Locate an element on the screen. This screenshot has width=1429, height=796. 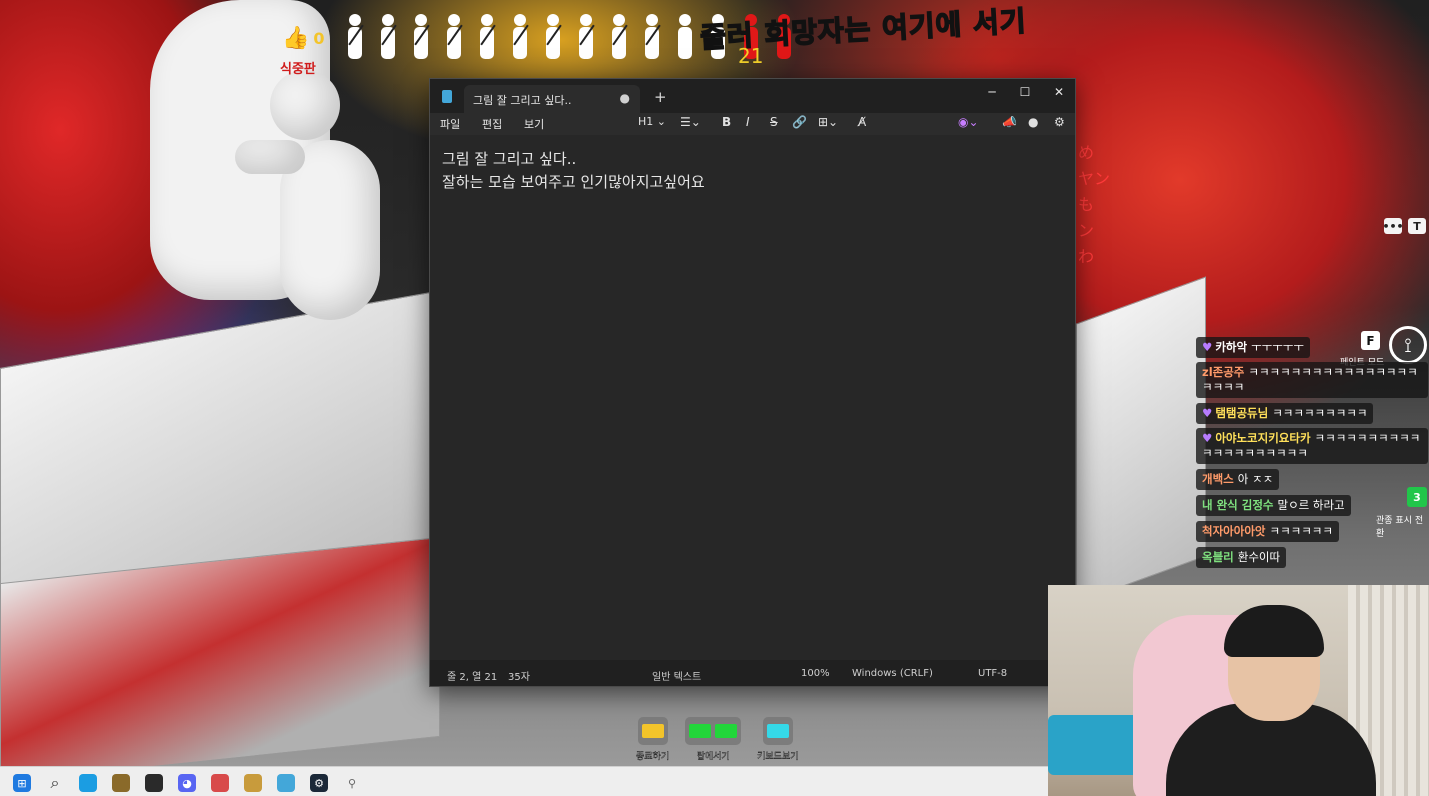
copilot-dropdown-icon: ◉⌄ is located at coordinates (968, 122).